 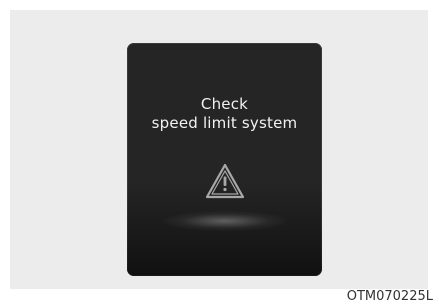 I want to click on figure-code-label: OTM070225L, so click(x=389, y=296).